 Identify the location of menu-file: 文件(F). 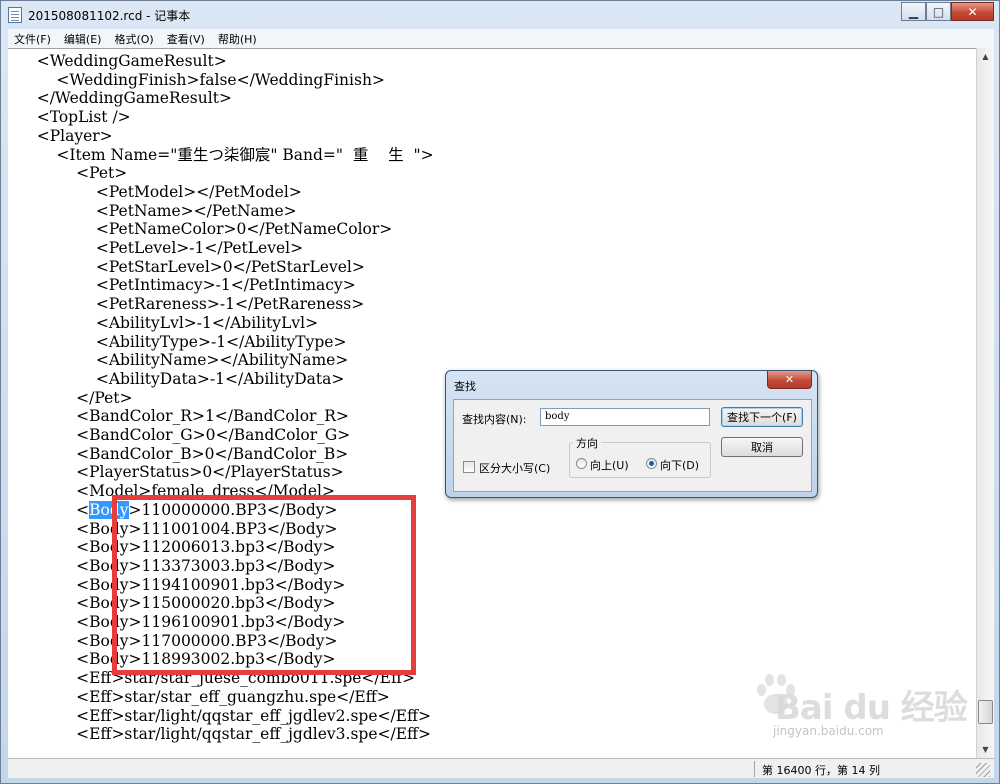
(33, 39).